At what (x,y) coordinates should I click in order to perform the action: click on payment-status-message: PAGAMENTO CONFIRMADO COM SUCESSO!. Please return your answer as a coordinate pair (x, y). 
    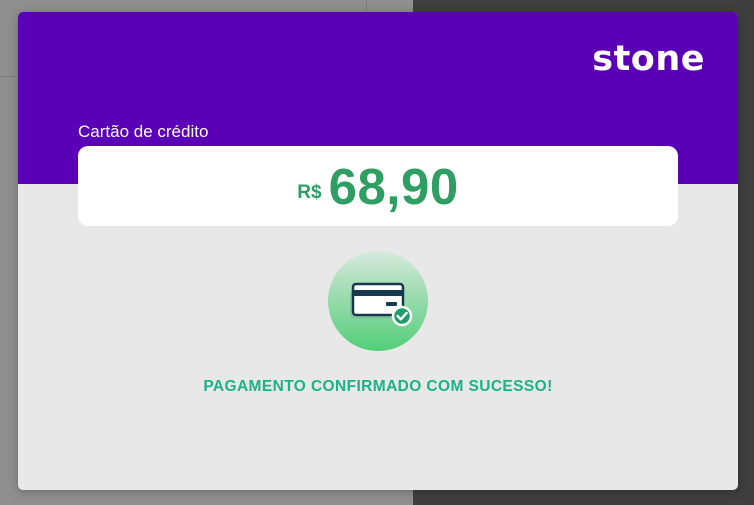
    Looking at the image, I should click on (378, 386).